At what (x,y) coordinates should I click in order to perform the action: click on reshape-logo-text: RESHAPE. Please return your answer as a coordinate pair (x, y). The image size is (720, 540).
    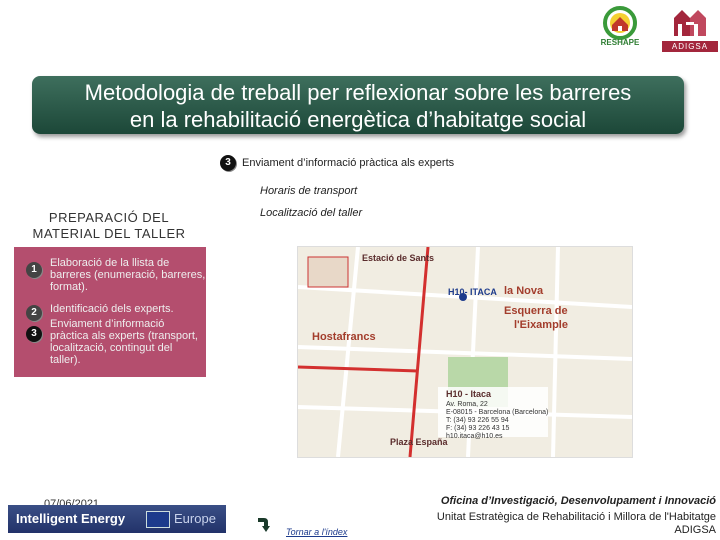
    Looking at the image, I should click on (620, 42).